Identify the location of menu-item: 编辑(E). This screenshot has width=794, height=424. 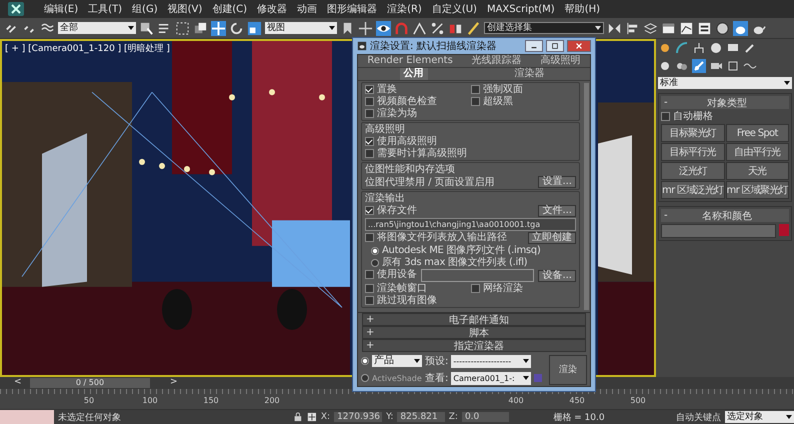
(61, 9).